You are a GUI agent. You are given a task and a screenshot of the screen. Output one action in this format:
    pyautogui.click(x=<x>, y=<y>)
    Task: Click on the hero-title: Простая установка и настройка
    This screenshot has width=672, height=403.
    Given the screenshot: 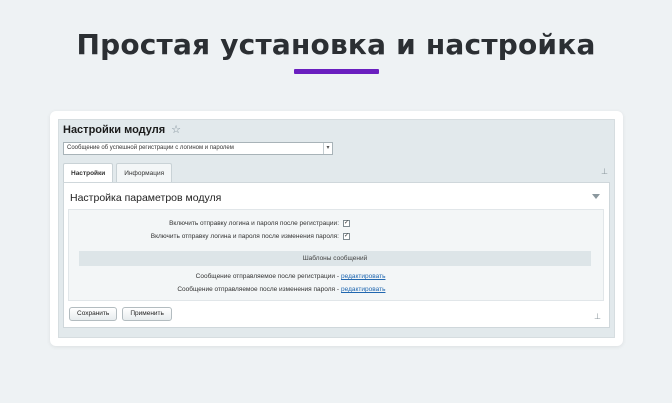 What is the action you would take?
    pyautogui.click(x=336, y=44)
    